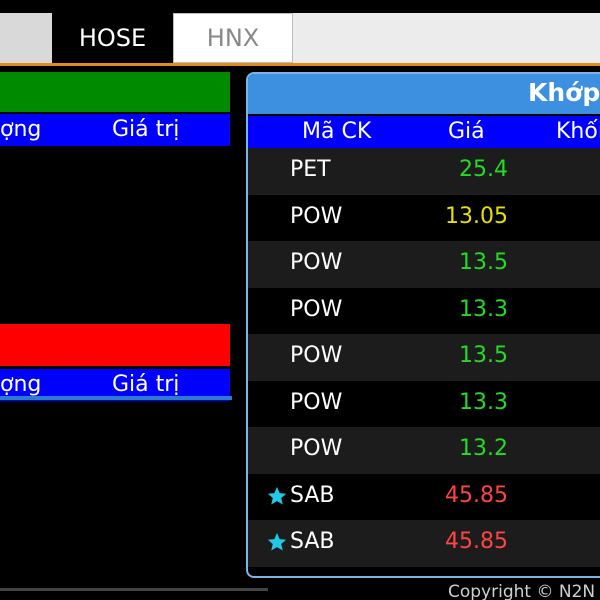  Describe the element at coordinates (116, 398) in the screenshot. I see `losers-header-divider` at that location.